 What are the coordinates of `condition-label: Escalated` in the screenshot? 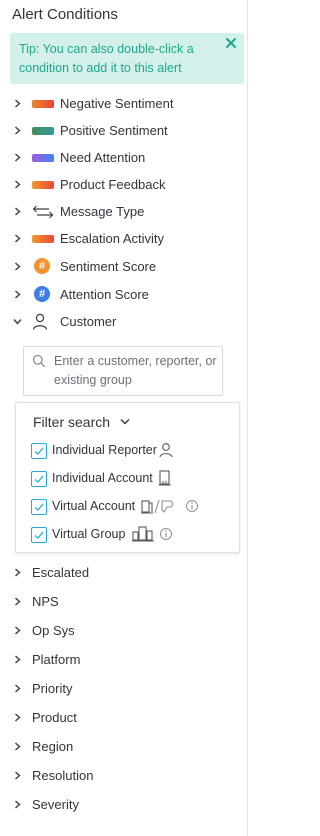 It's located at (61, 572).